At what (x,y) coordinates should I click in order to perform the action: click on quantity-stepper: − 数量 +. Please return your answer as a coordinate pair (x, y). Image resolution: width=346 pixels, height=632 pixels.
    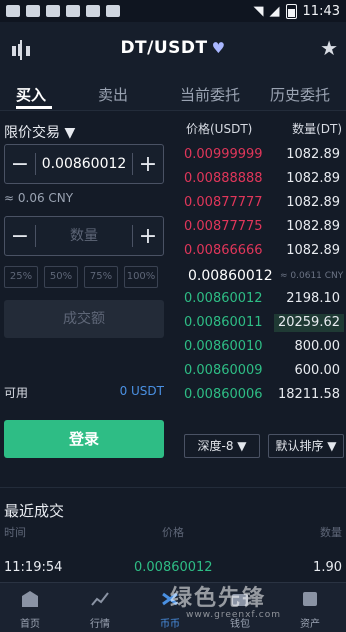
    Looking at the image, I should click on (84, 236).